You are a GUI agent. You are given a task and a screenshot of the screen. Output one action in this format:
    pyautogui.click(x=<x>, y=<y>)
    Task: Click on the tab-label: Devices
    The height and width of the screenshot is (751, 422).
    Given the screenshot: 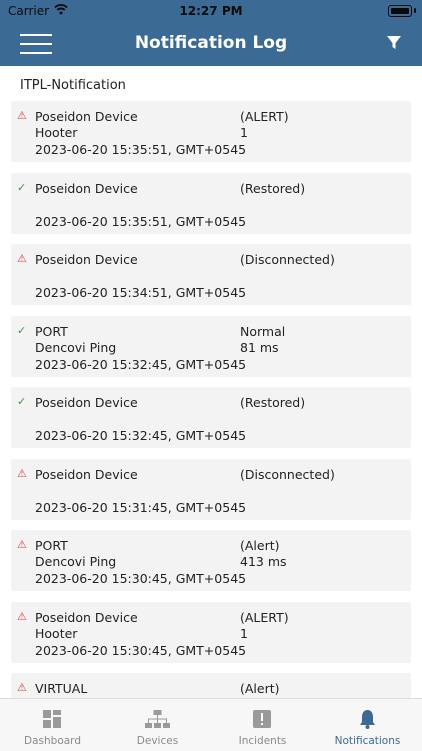 What is the action you would take?
    pyautogui.click(x=157, y=741)
    